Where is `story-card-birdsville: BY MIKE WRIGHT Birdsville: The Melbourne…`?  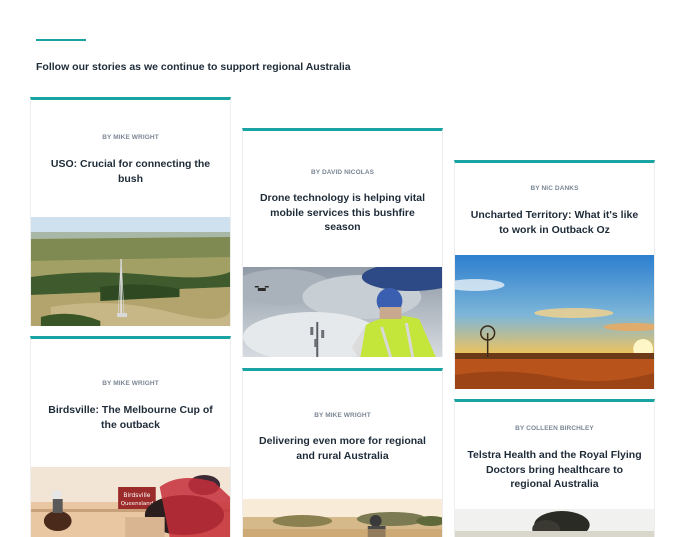 story-card-birdsville: BY MIKE WRIGHT Birdsville: The Melbourne… is located at coordinates (130, 436).